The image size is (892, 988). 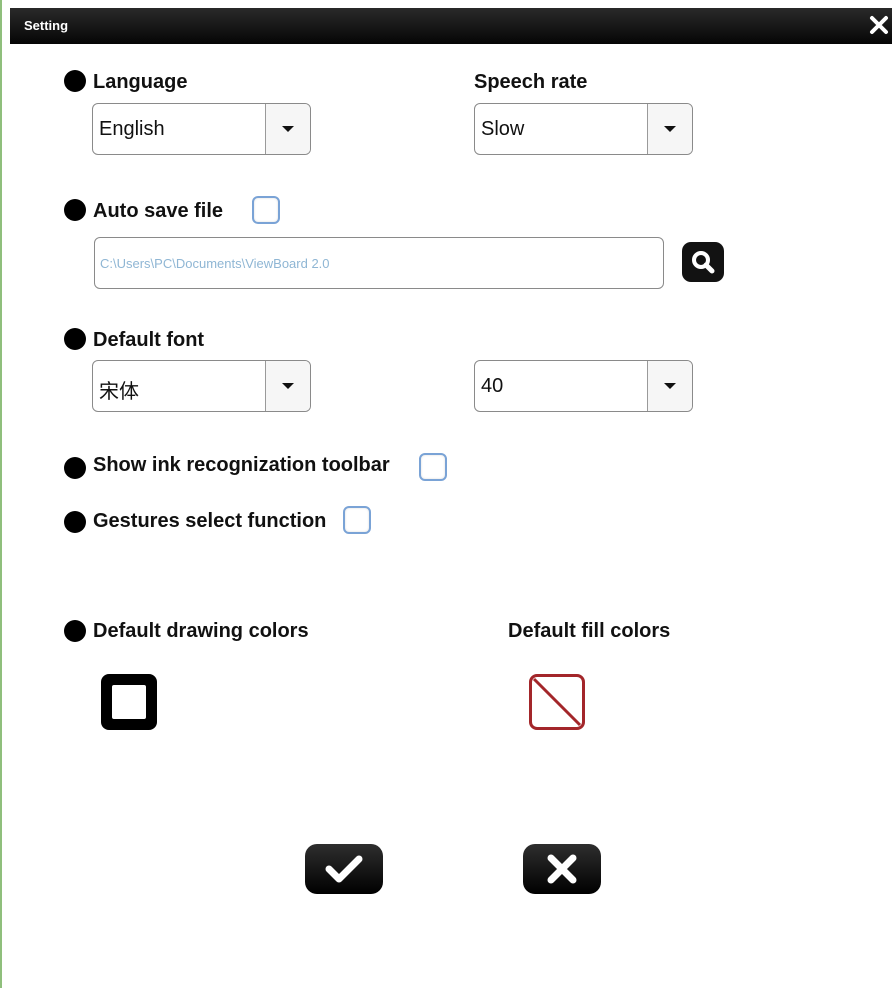 I want to click on font-family-dropdown: 宋体, so click(x=201, y=386).